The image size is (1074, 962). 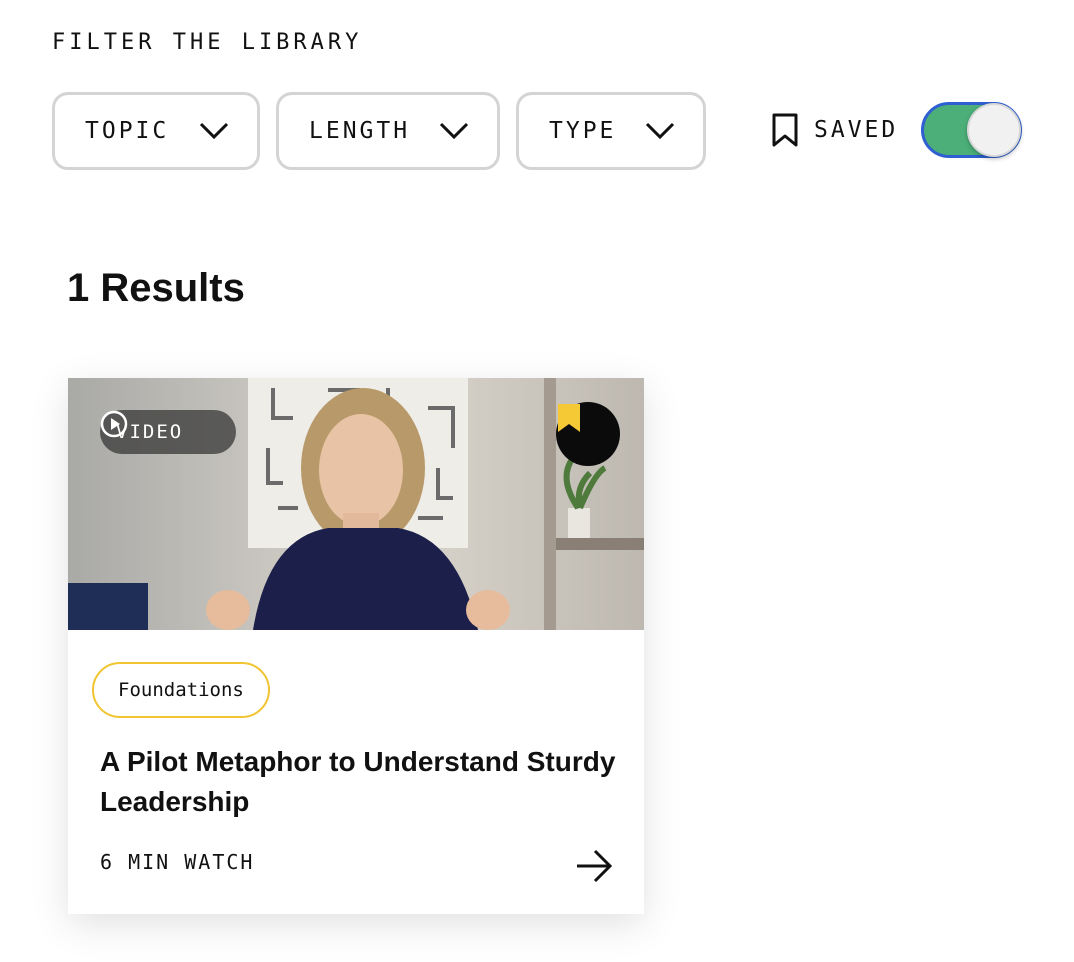 I want to click on bookmark-button, so click(x=588, y=434).